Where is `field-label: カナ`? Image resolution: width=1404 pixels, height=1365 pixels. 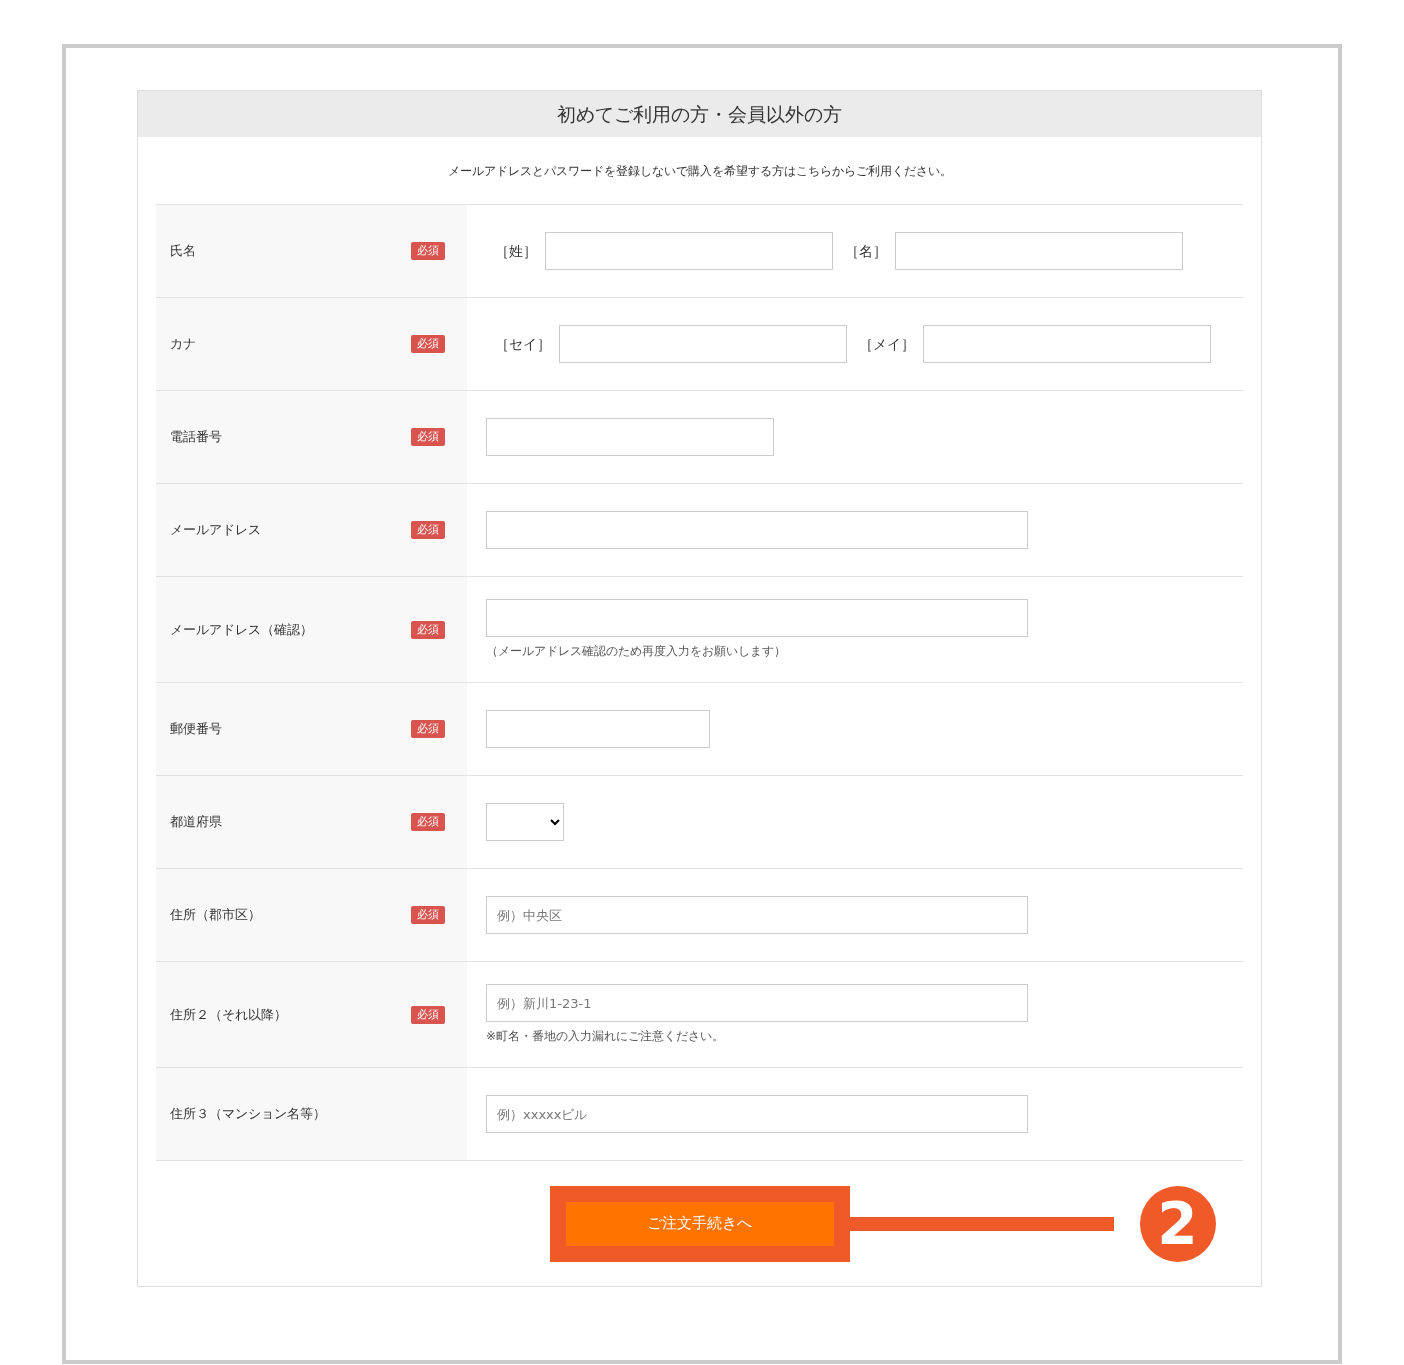 field-label: カナ is located at coordinates (183, 344).